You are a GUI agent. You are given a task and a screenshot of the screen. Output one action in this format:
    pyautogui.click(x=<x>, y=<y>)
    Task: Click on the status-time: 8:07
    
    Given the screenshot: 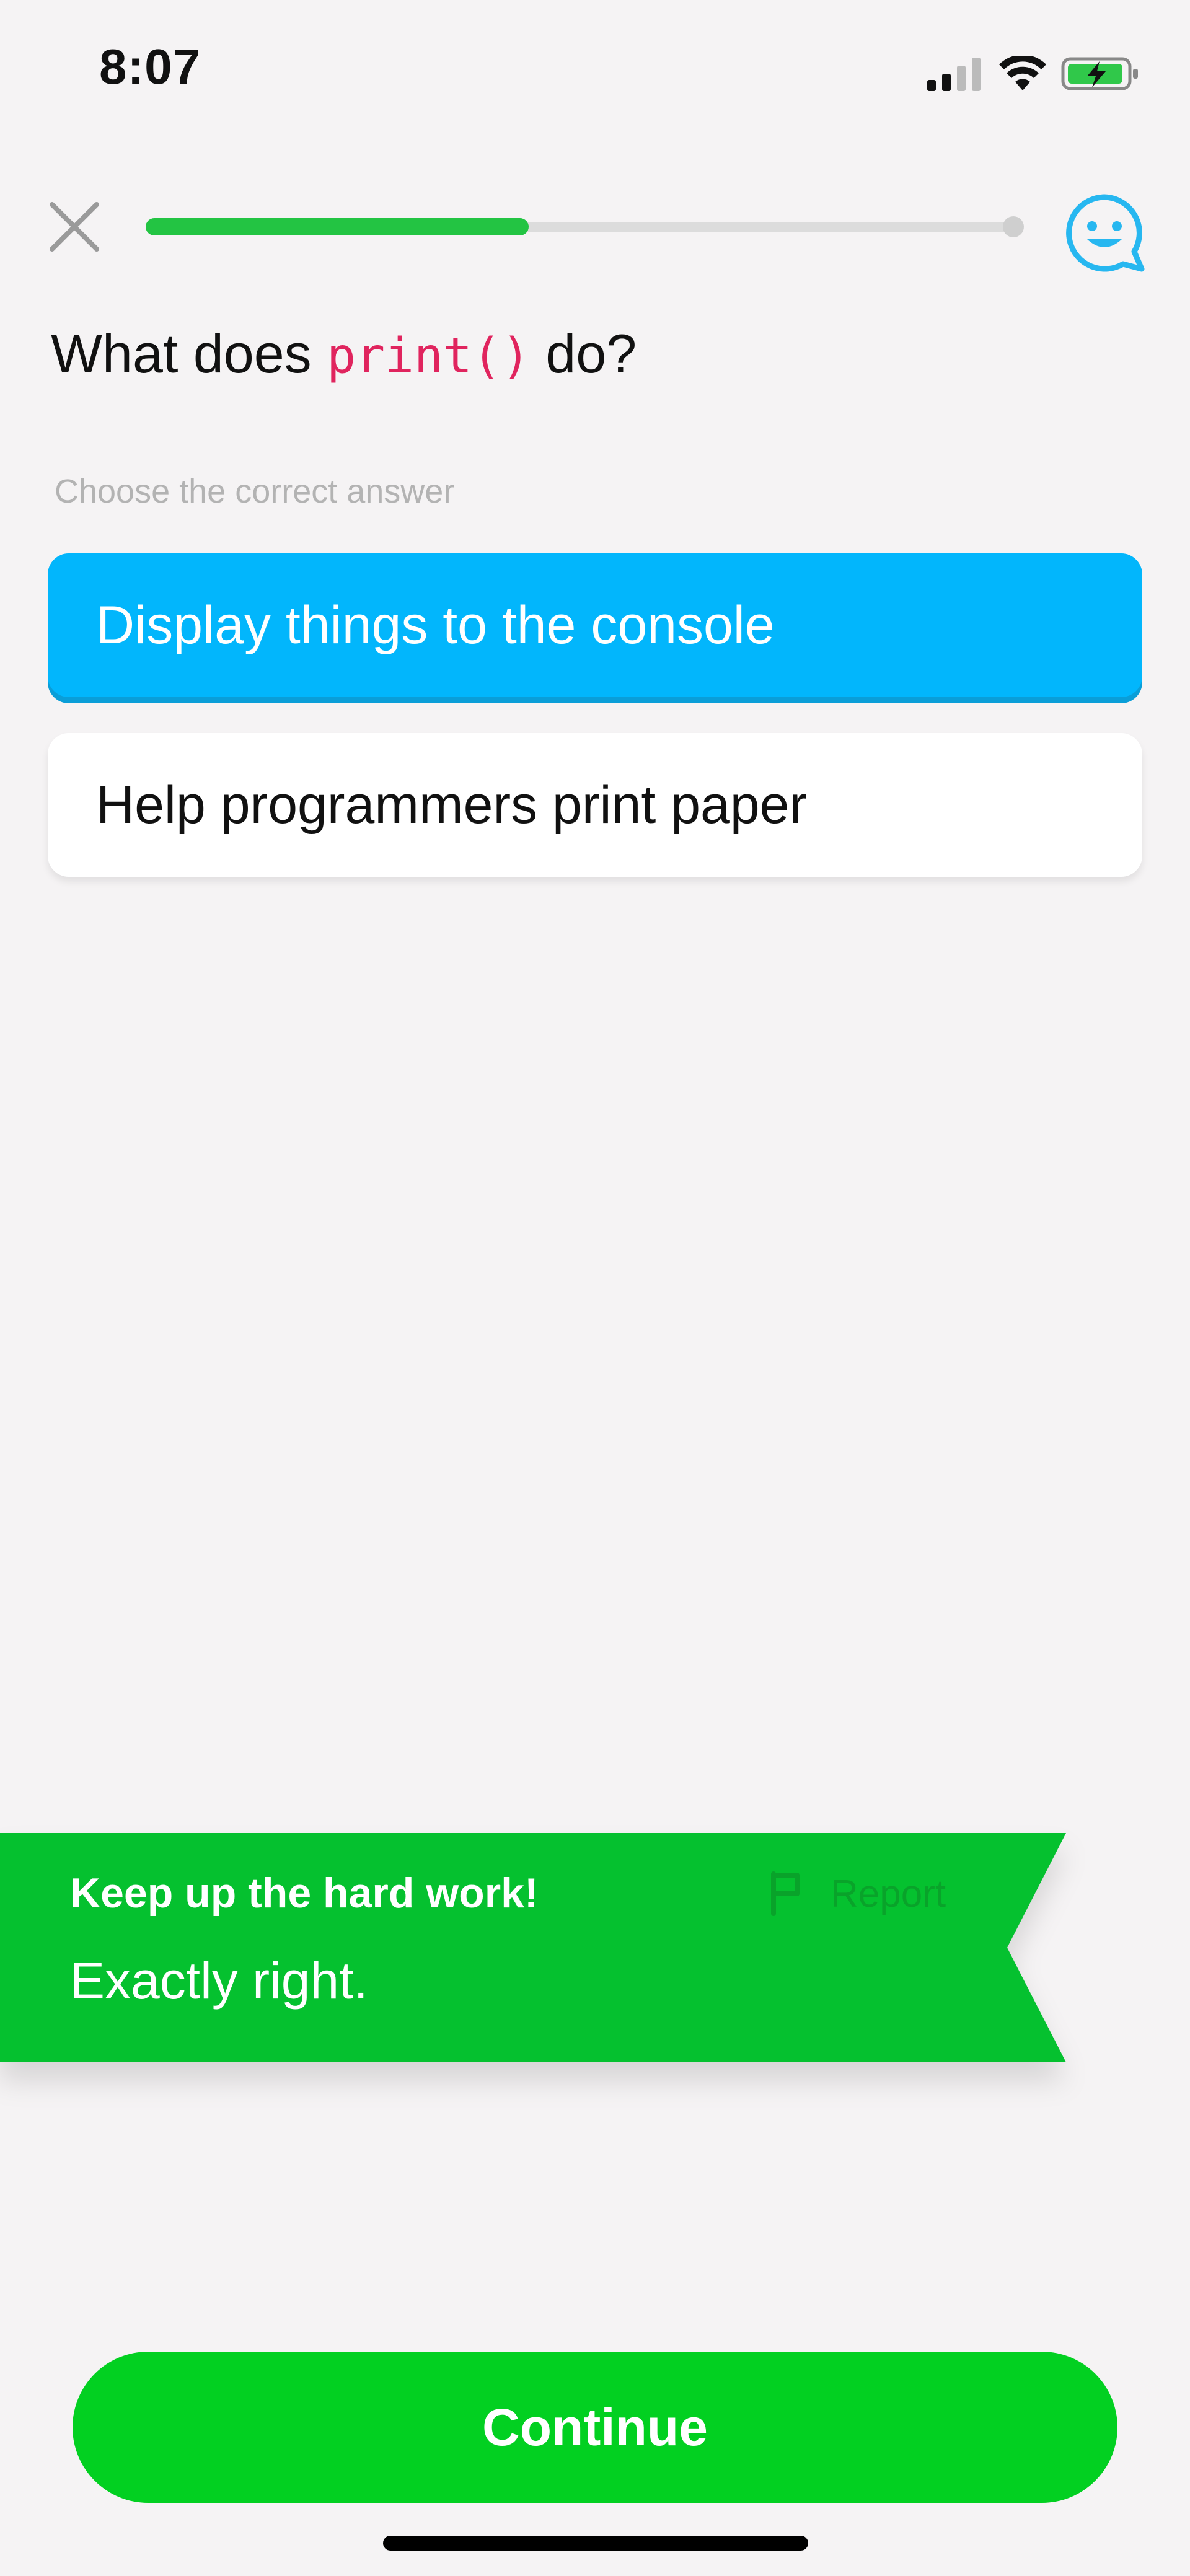 What is the action you would take?
    pyautogui.click(x=150, y=66)
    